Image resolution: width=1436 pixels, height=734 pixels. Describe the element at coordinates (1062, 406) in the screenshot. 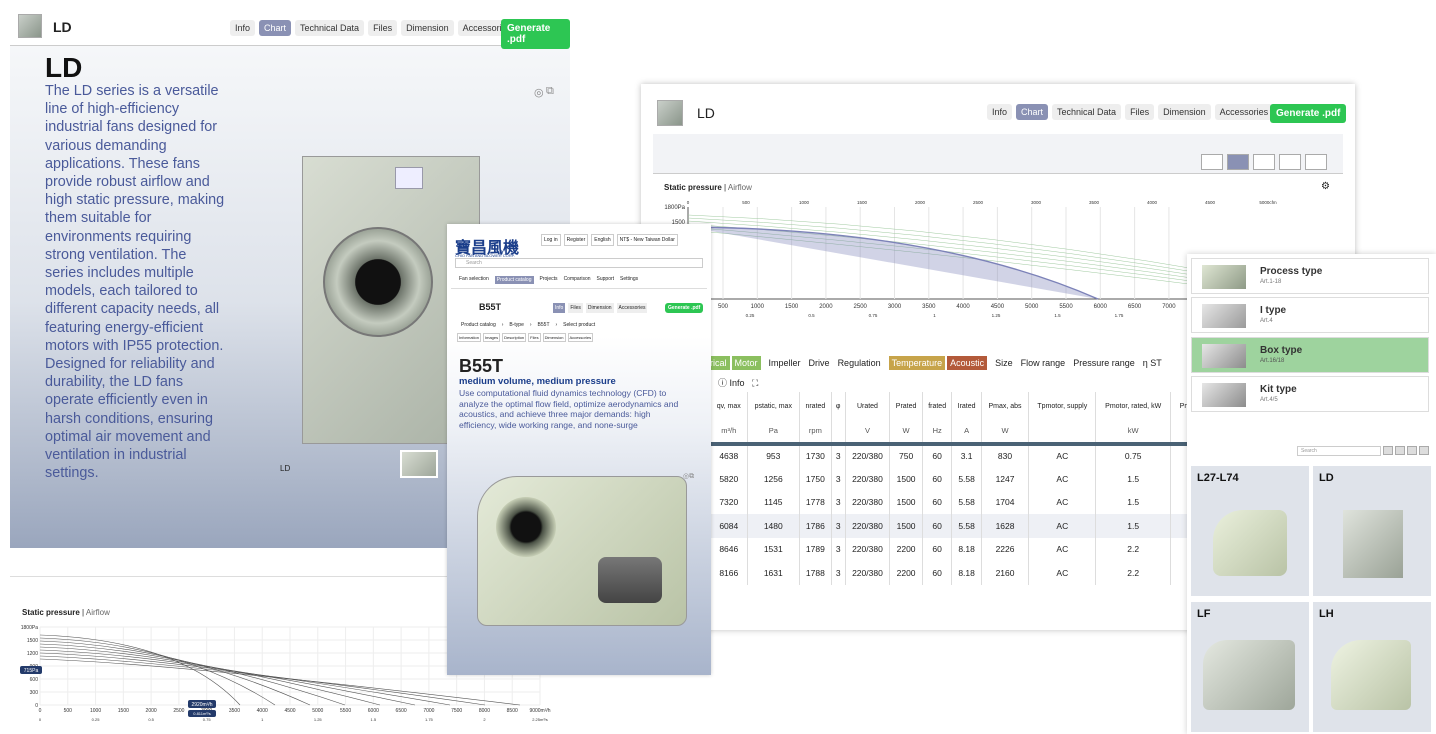

I see `column-header: Tpmotor, supply` at that location.